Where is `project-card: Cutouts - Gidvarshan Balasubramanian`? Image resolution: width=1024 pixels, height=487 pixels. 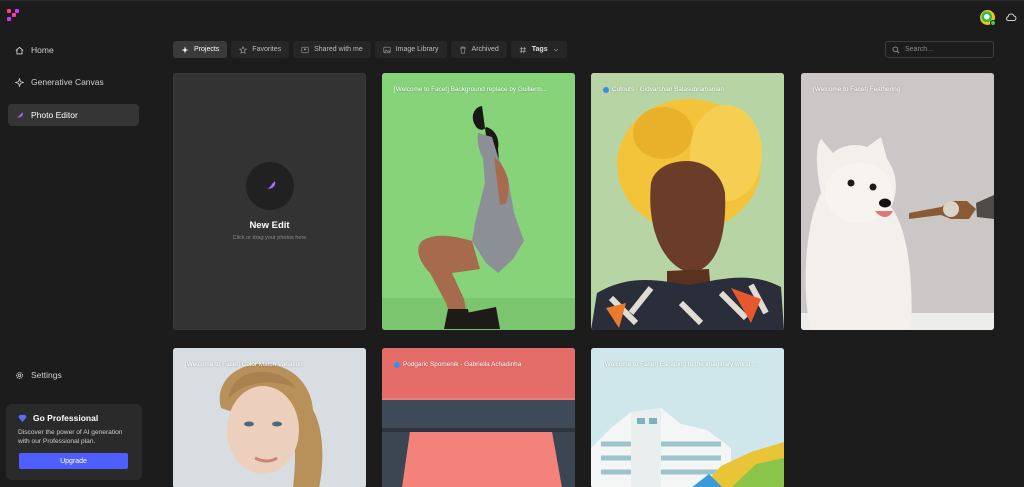 project-card: Cutouts - Gidvarshan Balasubramanian is located at coordinates (687, 201).